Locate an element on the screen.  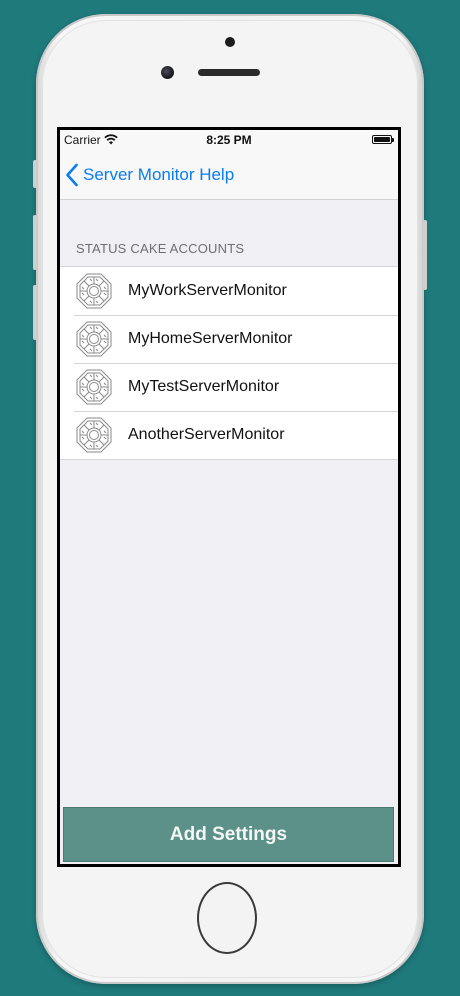
accounts-table: MyWorkServerMonitor MyHomeServerMonitor is located at coordinates (229, 363).